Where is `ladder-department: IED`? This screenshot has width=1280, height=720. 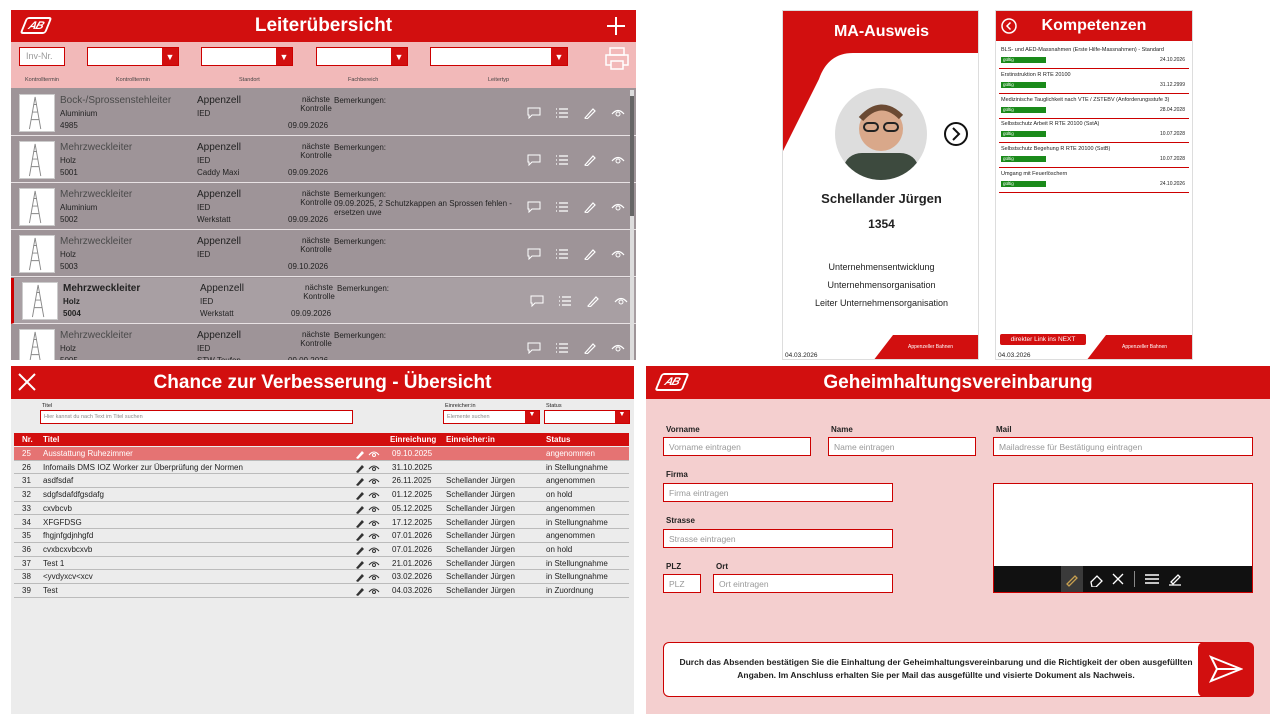 ladder-department: IED is located at coordinates (204, 207).